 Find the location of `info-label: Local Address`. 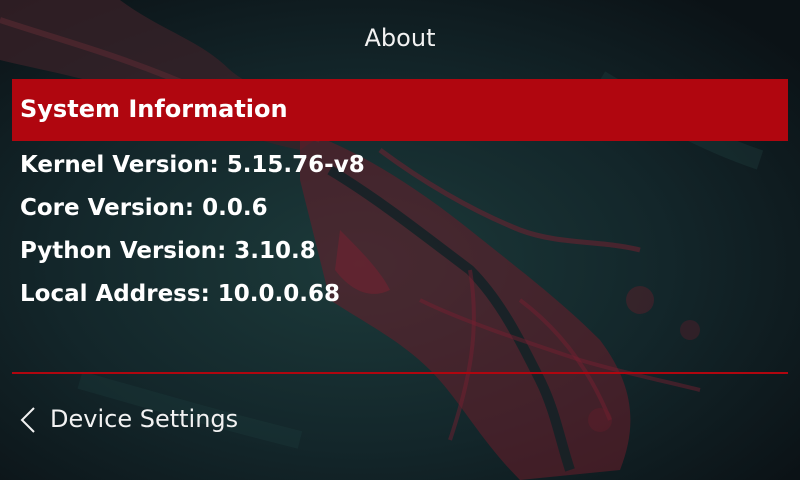

info-label: Local Address is located at coordinates (110, 294).